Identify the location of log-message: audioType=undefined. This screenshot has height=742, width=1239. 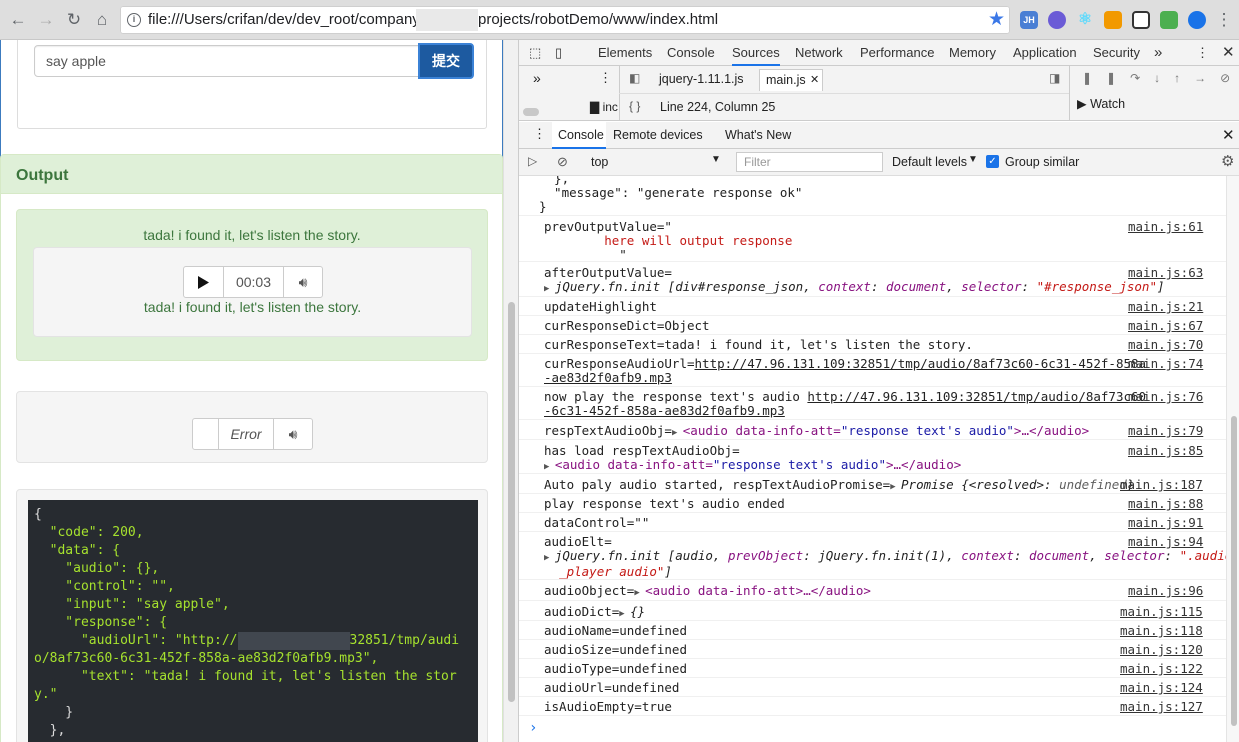
(615, 668).